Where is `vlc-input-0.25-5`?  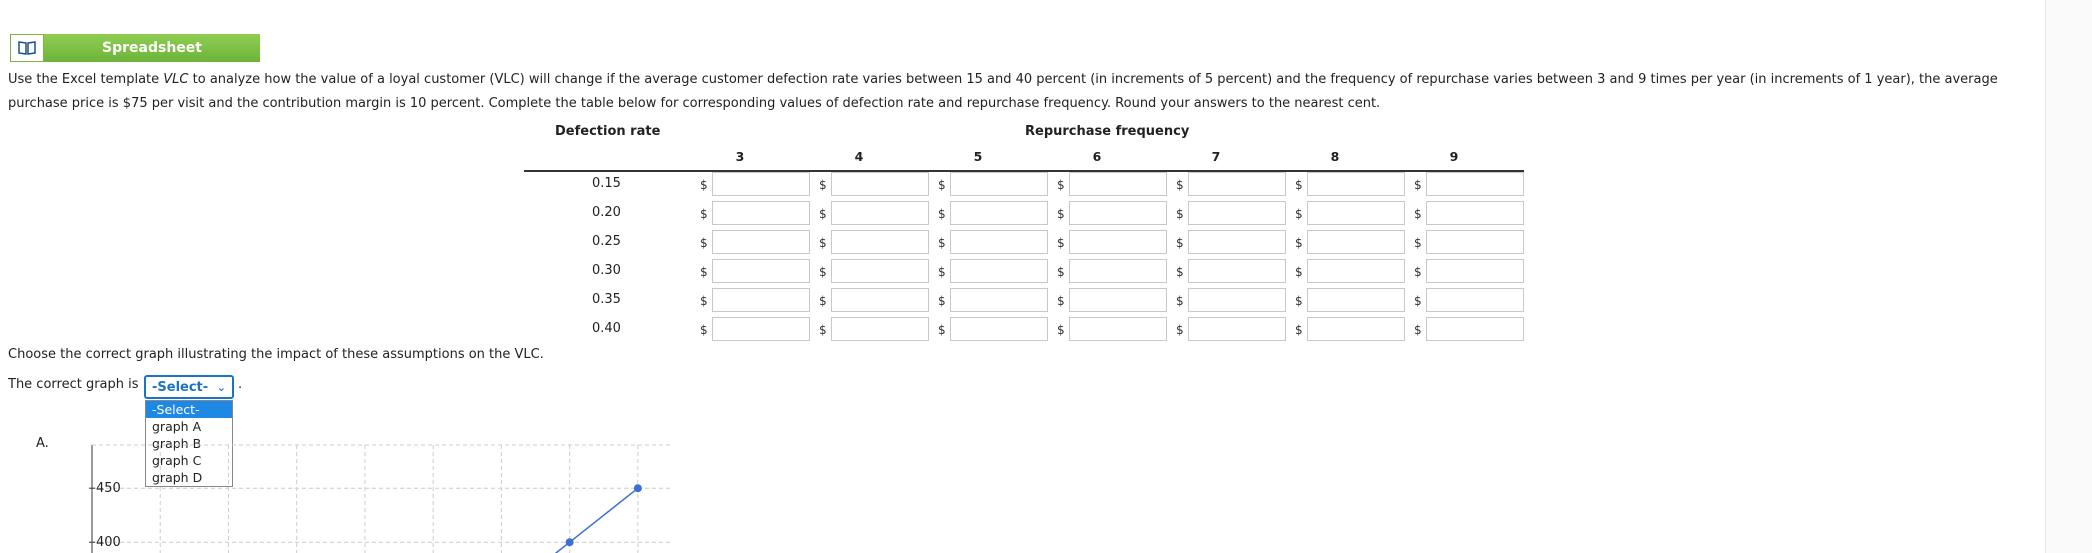
vlc-input-0.25-5 is located at coordinates (999, 242).